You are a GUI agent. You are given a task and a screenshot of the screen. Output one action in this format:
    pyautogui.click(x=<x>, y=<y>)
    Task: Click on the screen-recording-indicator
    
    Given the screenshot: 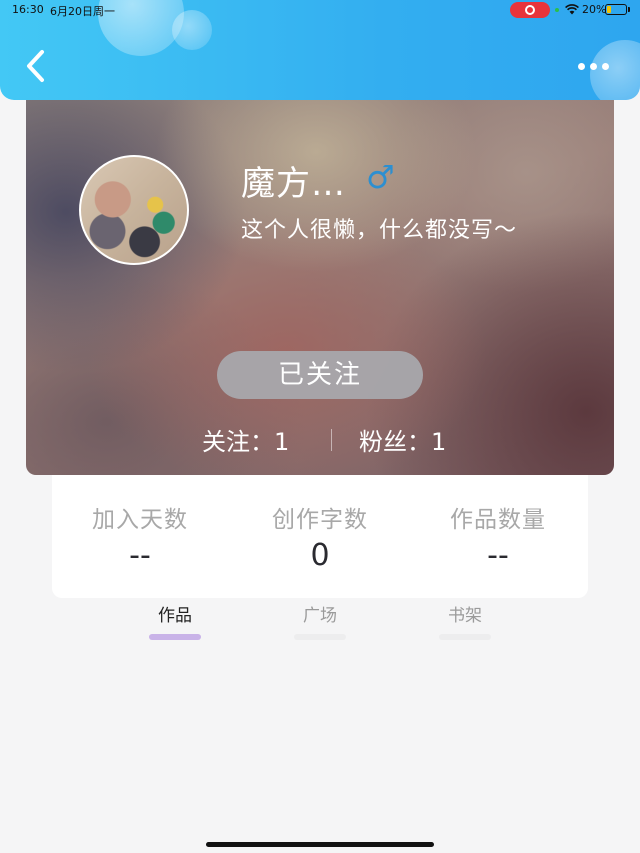 What is the action you would take?
    pyautogui.click(x=530, y=10)
    